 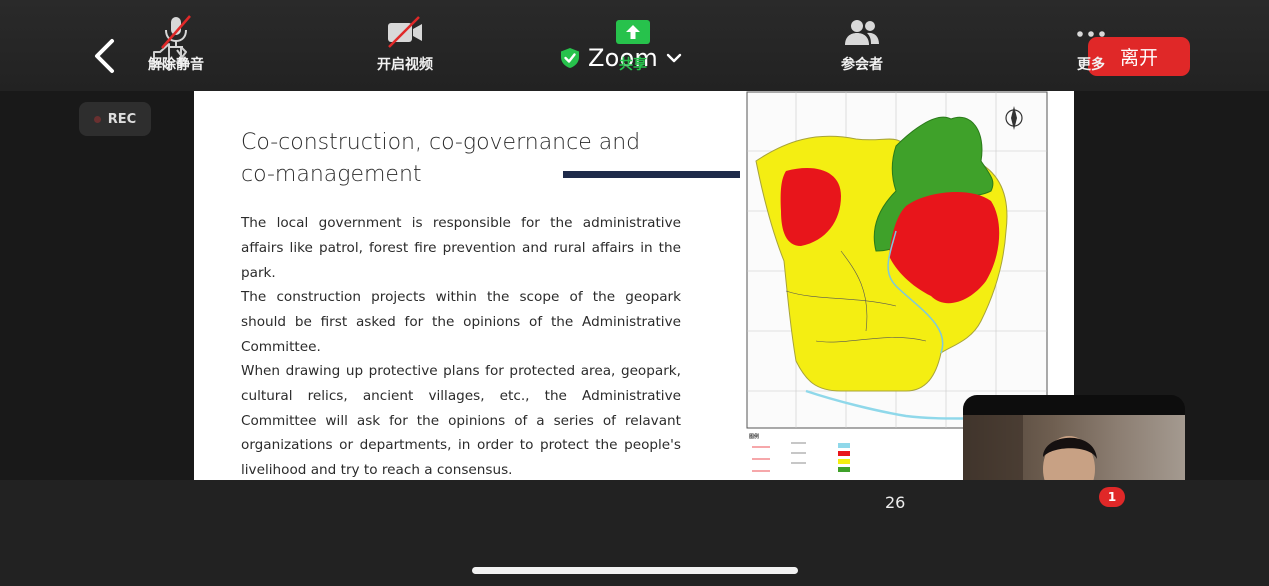 I want to click on chevron-left-icon, so click(x=104, y=56).